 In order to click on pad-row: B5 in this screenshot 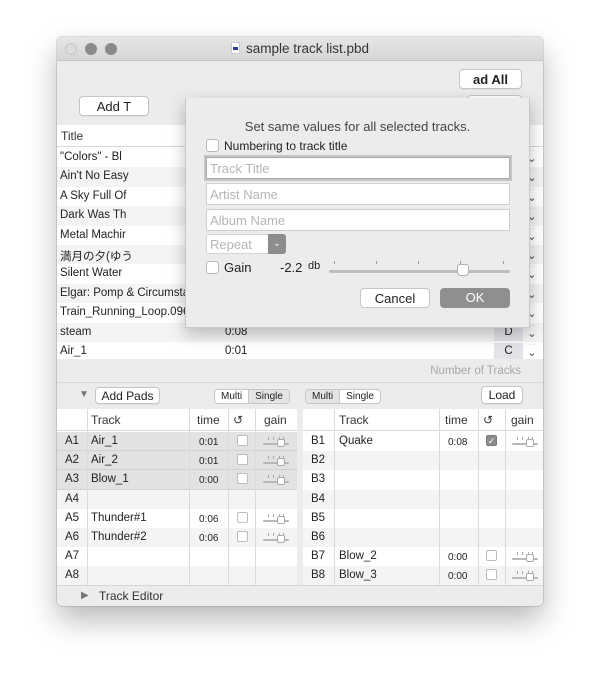, I will do `click(423, 518)`.